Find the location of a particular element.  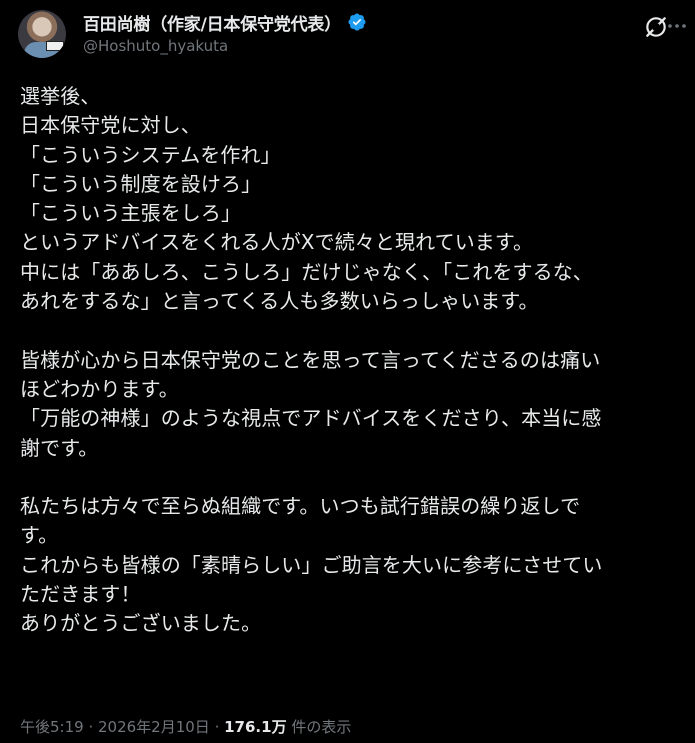

author-handle: @Hoshuto_hyakuta is located at coordinates (155, 46).